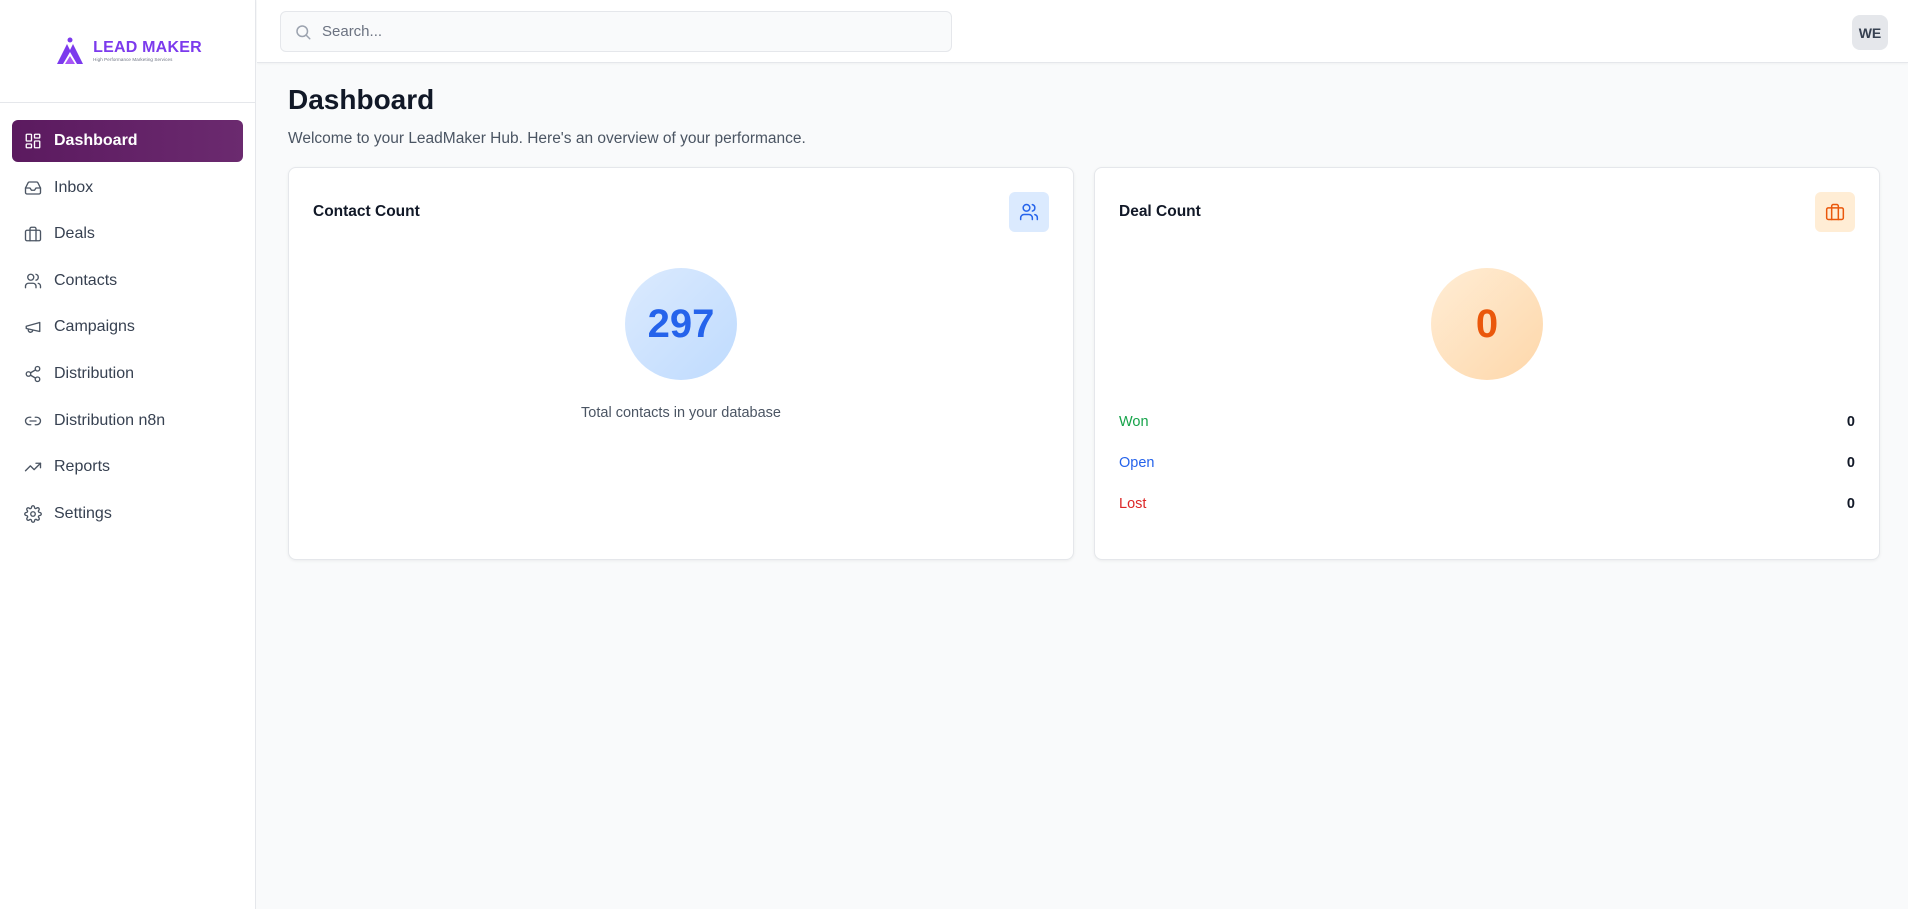 The height and width of the screenshot is (909, 1908). I want to click on trending-up-icon, so click(33, 467).